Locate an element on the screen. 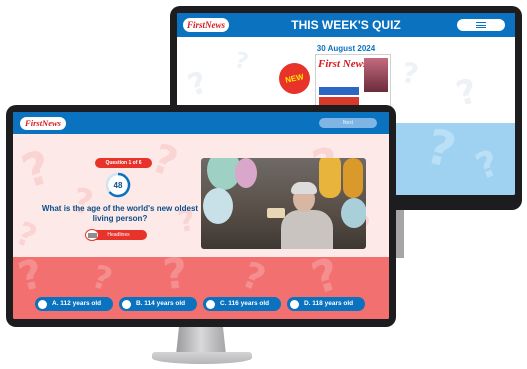 The height and width of the screenshot is (369, 527). countdown-timer: 48 is located at coordinates (118, 185).